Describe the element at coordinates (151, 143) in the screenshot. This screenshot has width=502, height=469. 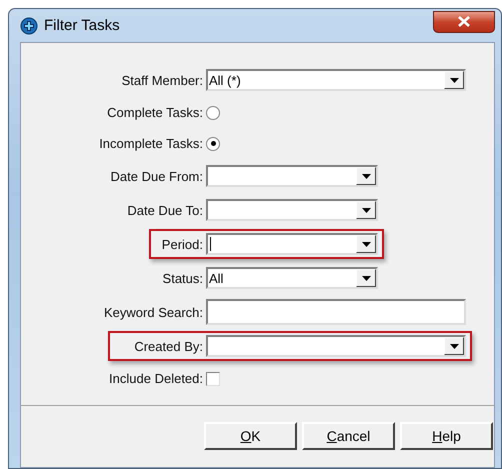
I see `field-label: Incomplete Tasks:` at that location.